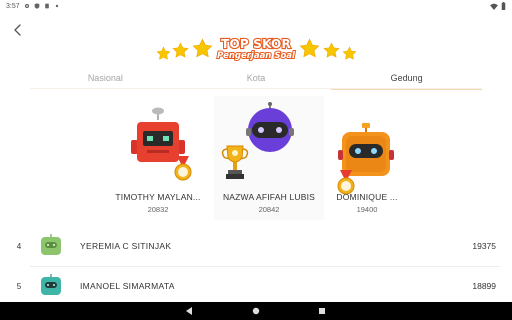  Describe the element at coordinates (18, 30) in the screenshot. I see `back-arrow-icon` at that location.